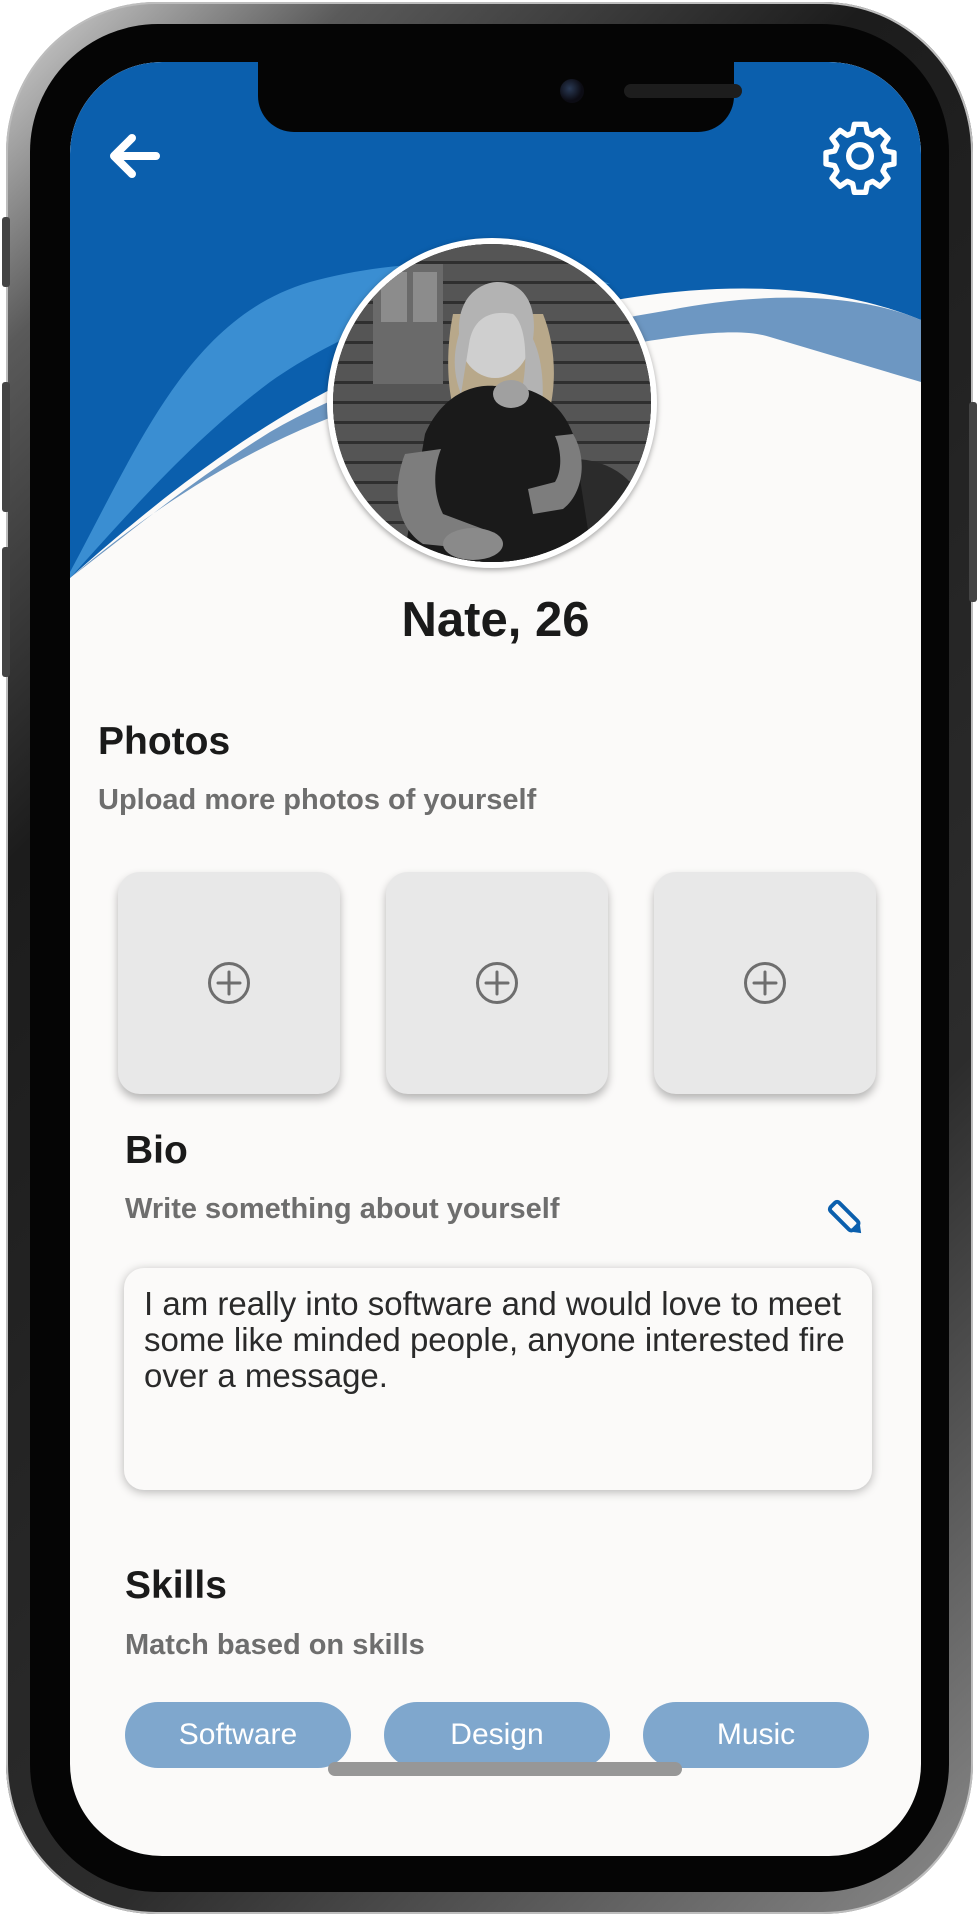  I want to click on back-button, so click(134, 156).